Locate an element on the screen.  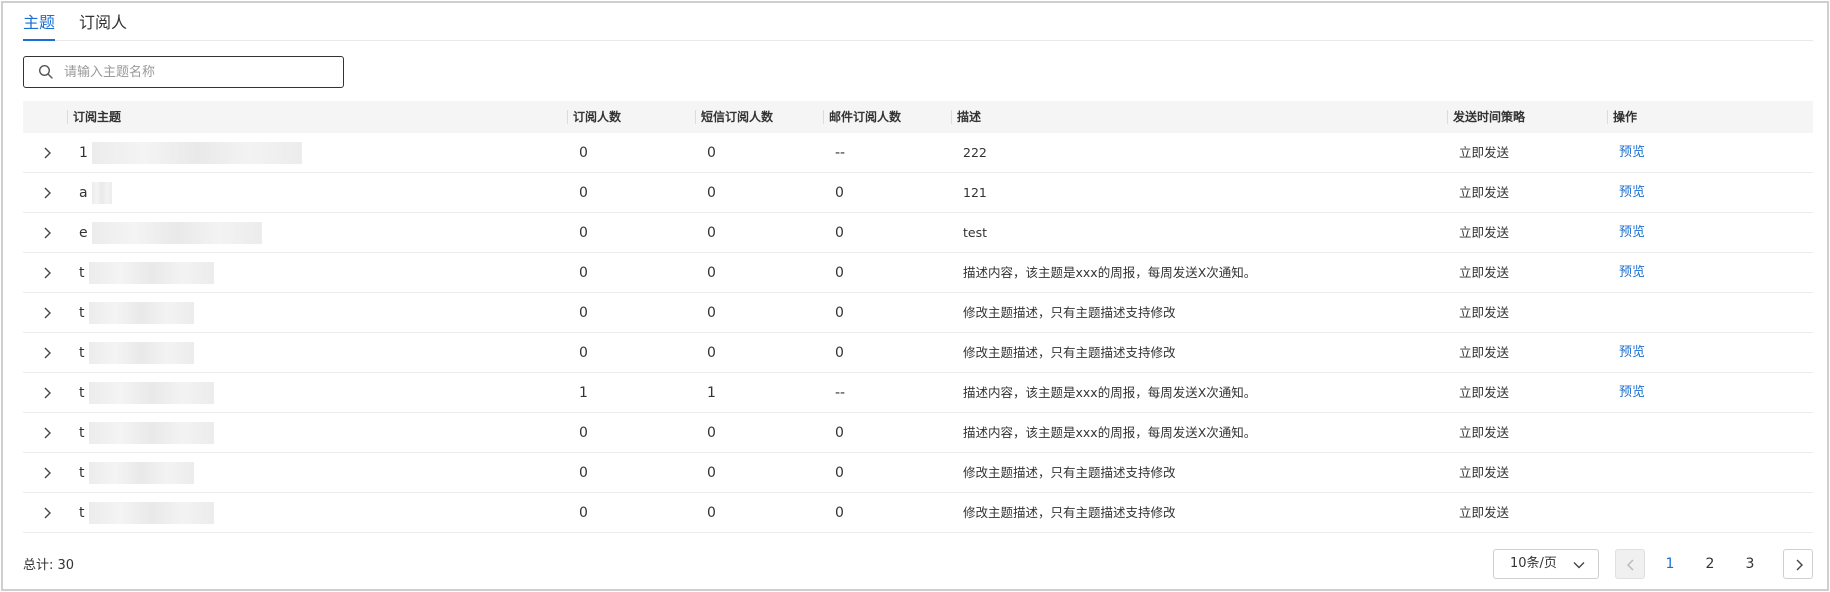
tab-subscribers: 订阅人 is located at coordinates (103, 27).